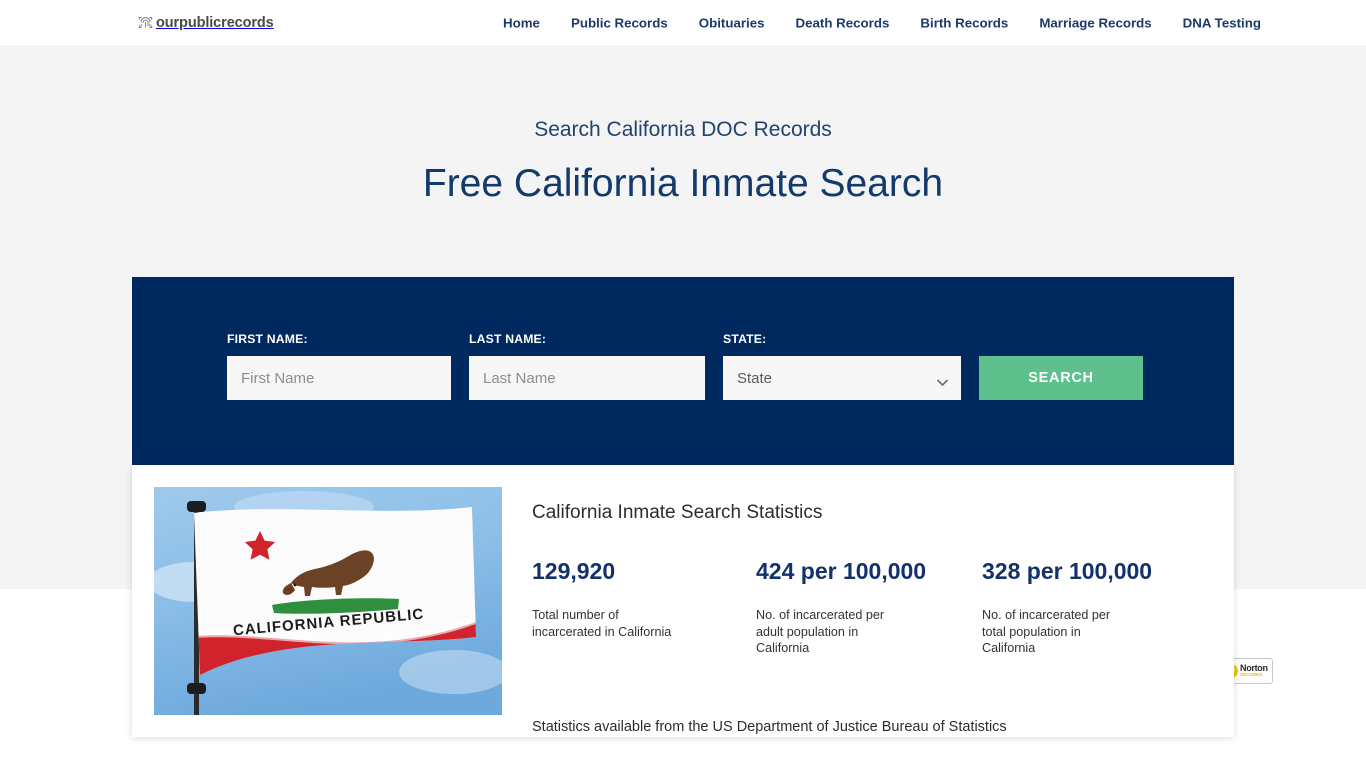 The width and height of the screenshot is (1366, 768). Describe the element at coordinates (215, 22) in the screenshot. I see `brand-name: ourpublicrecords` at that location.